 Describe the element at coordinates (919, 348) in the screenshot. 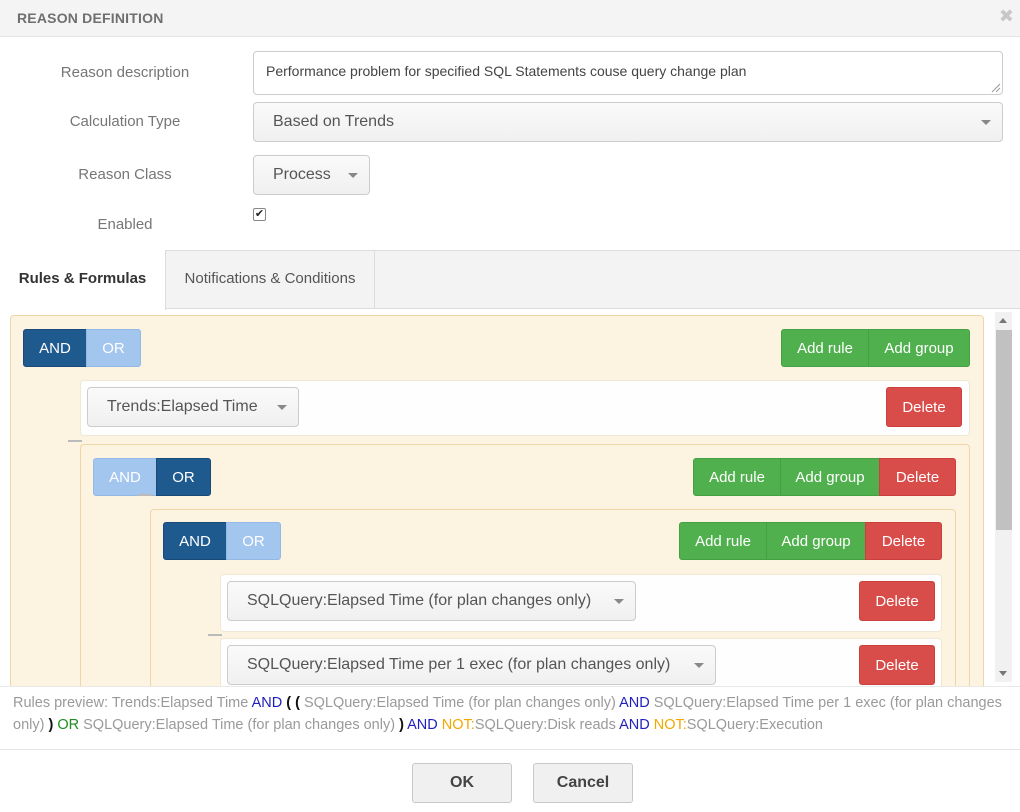

I see `root-add-group-button: Add group` at that location.